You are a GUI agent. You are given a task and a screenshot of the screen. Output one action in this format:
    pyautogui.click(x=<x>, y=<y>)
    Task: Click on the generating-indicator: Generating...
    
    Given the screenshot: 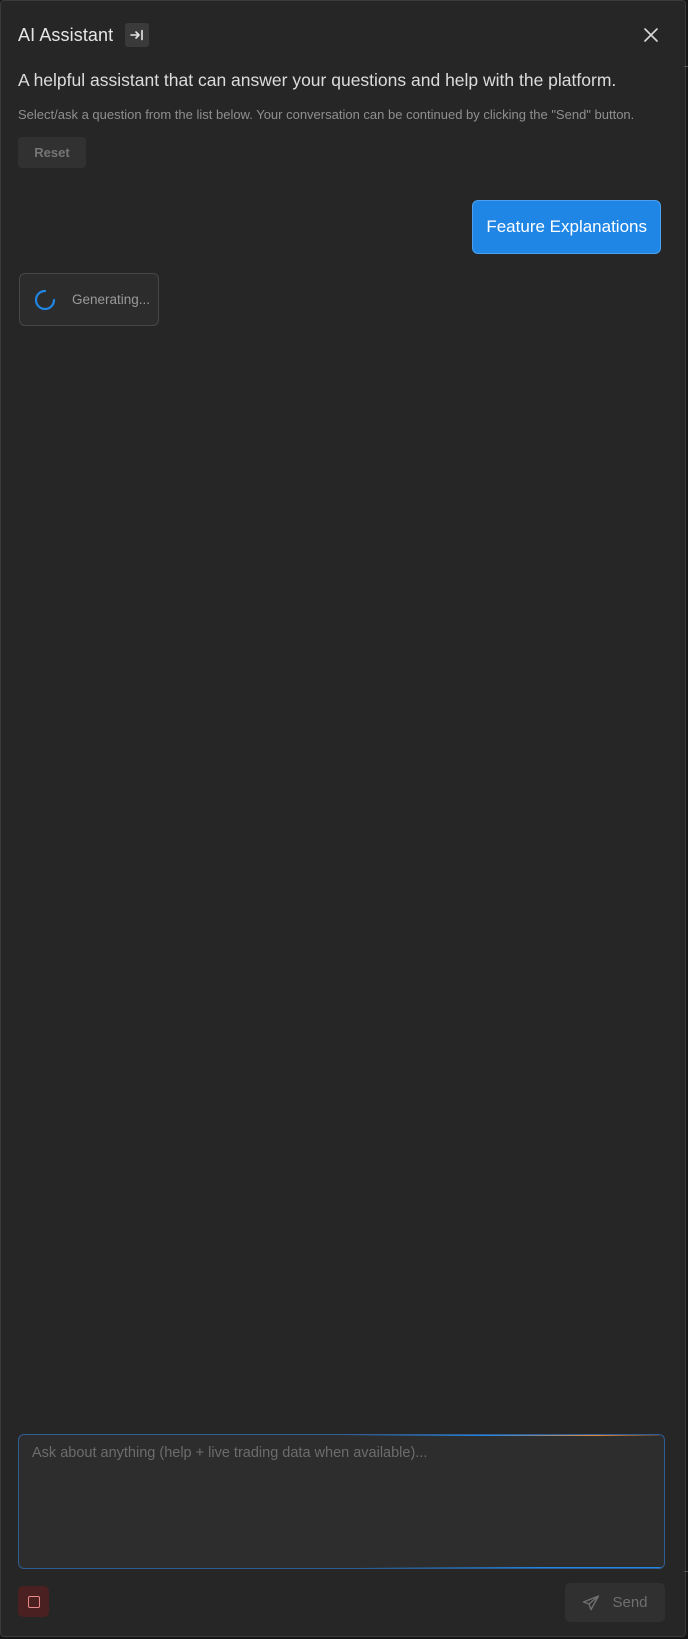 What is the action you would take?
    pyautogui.click(x=89, y=299)
    